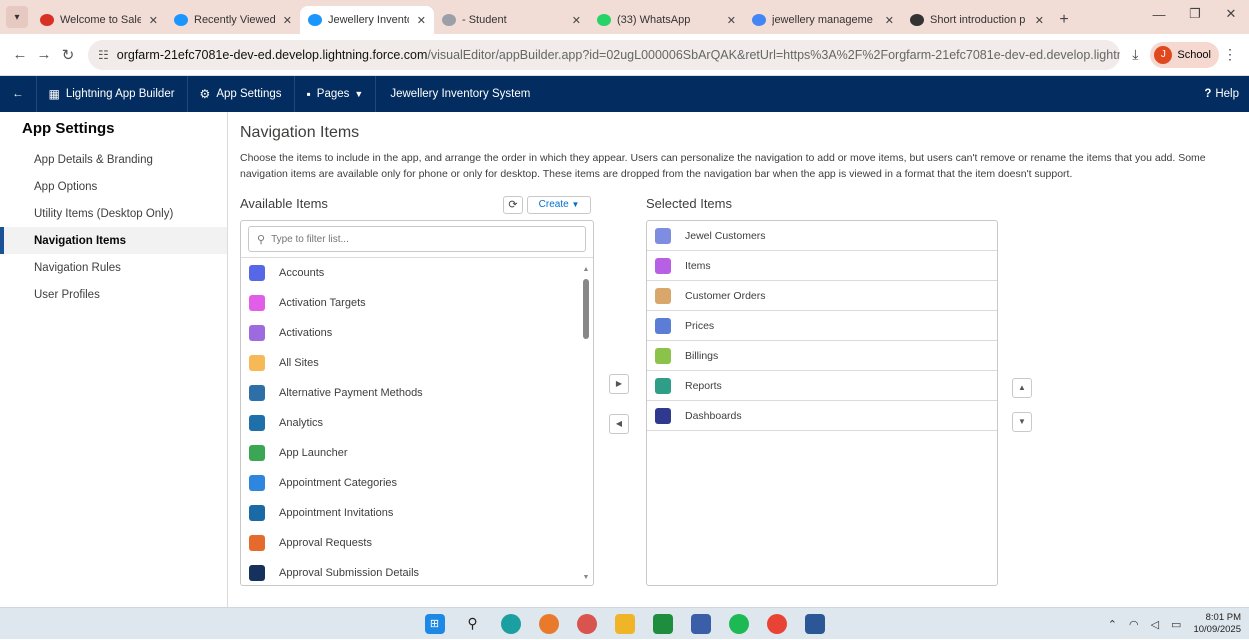 This screenshot has width=1249, height=640. Describe the element at coordinates (113, 294) in the screenshot. I see `sidebar-item-user-profiles: User Profiles` at that location.